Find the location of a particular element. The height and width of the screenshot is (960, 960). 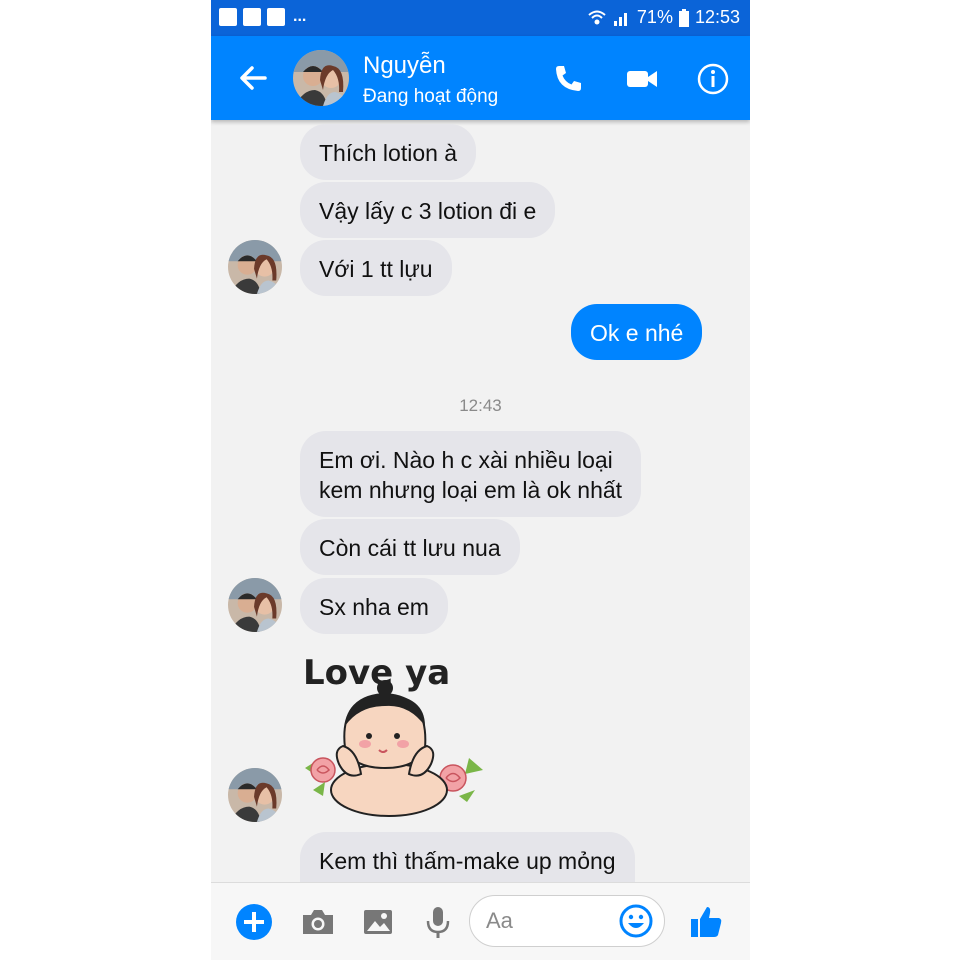

love-ya-sticker: Love ya is located at coordinates (394, 730).